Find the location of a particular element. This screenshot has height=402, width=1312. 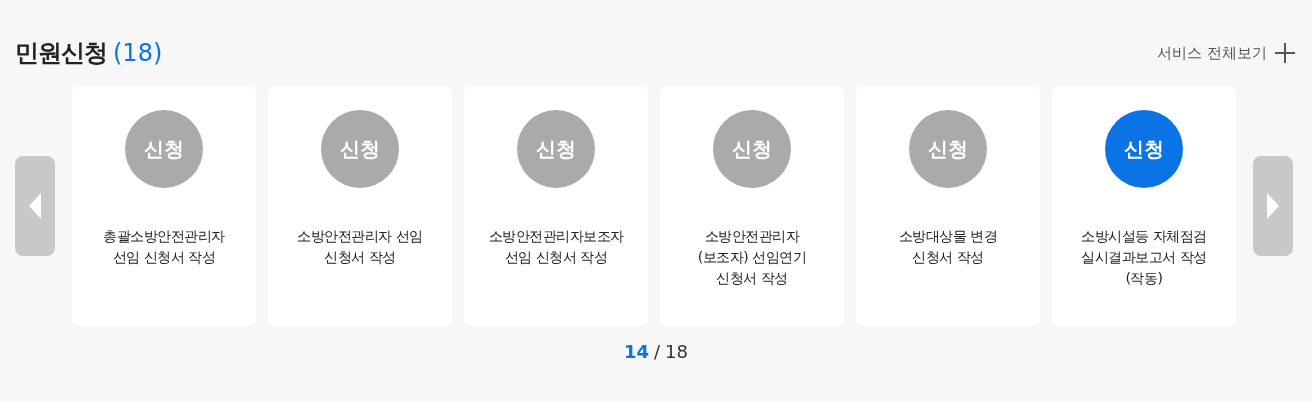

card-title: 소방안전관리자보조자 선임 신청서 작성 is located at coordinates (556, 247).